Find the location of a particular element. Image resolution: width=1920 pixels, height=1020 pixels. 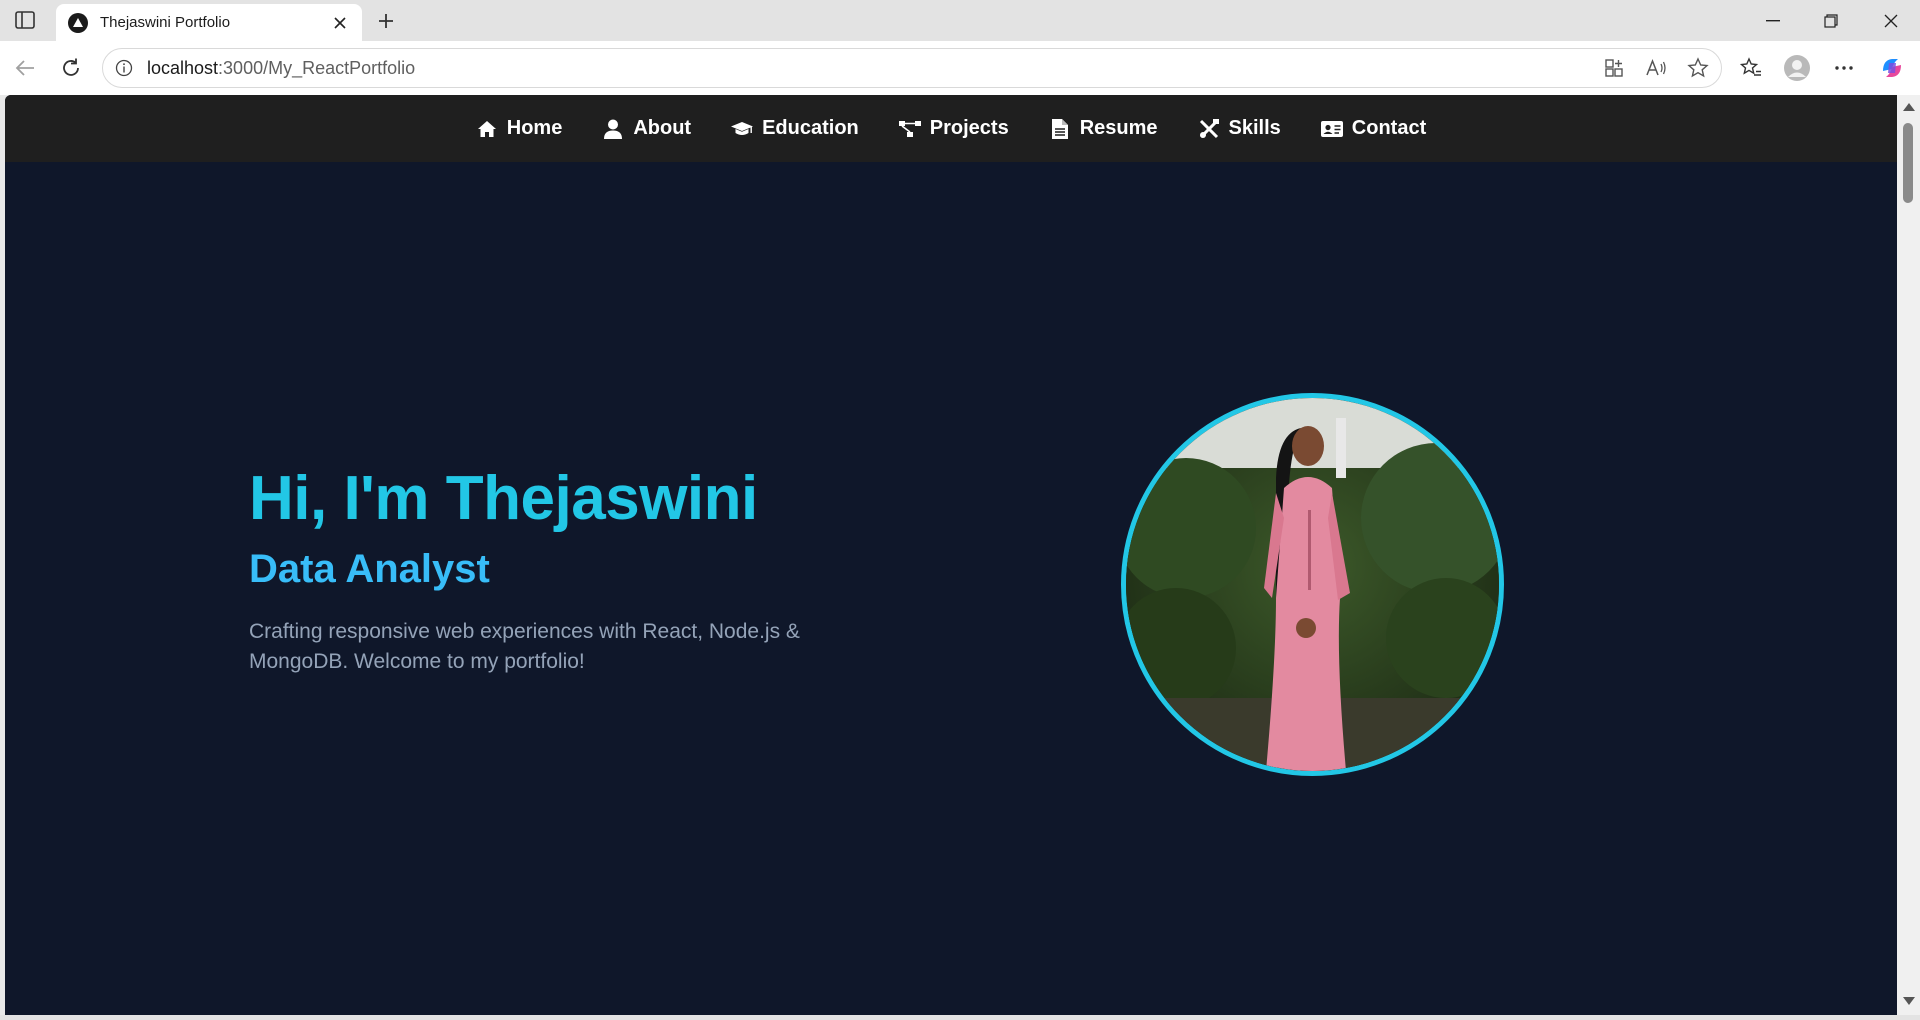

favorite-star-icon is located at coordinates (1698, 68).